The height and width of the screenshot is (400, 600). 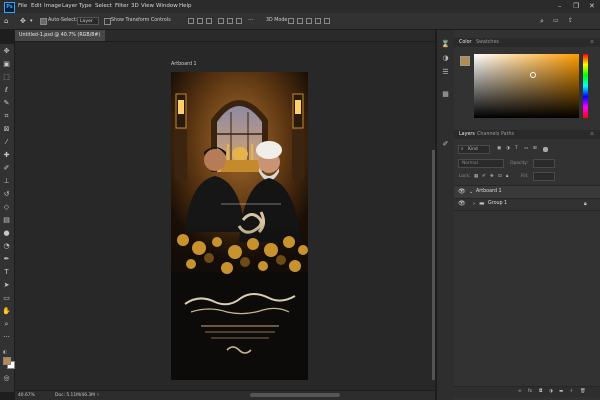 What do you see at coordinates (60, 39) in the screenshot?
I see `document-tab: Untitled-1.psd @ 40.7% (RGB/8#) ×` at bounding box center [60, 39].